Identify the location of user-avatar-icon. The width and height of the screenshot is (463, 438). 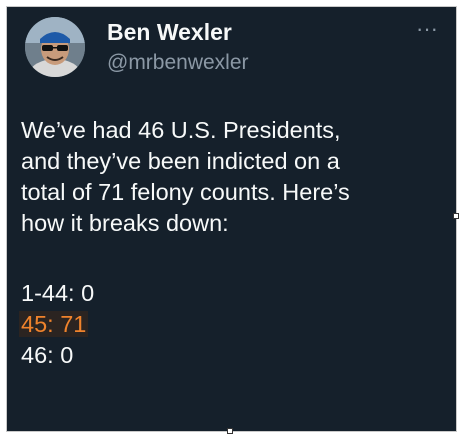
(55, 47).